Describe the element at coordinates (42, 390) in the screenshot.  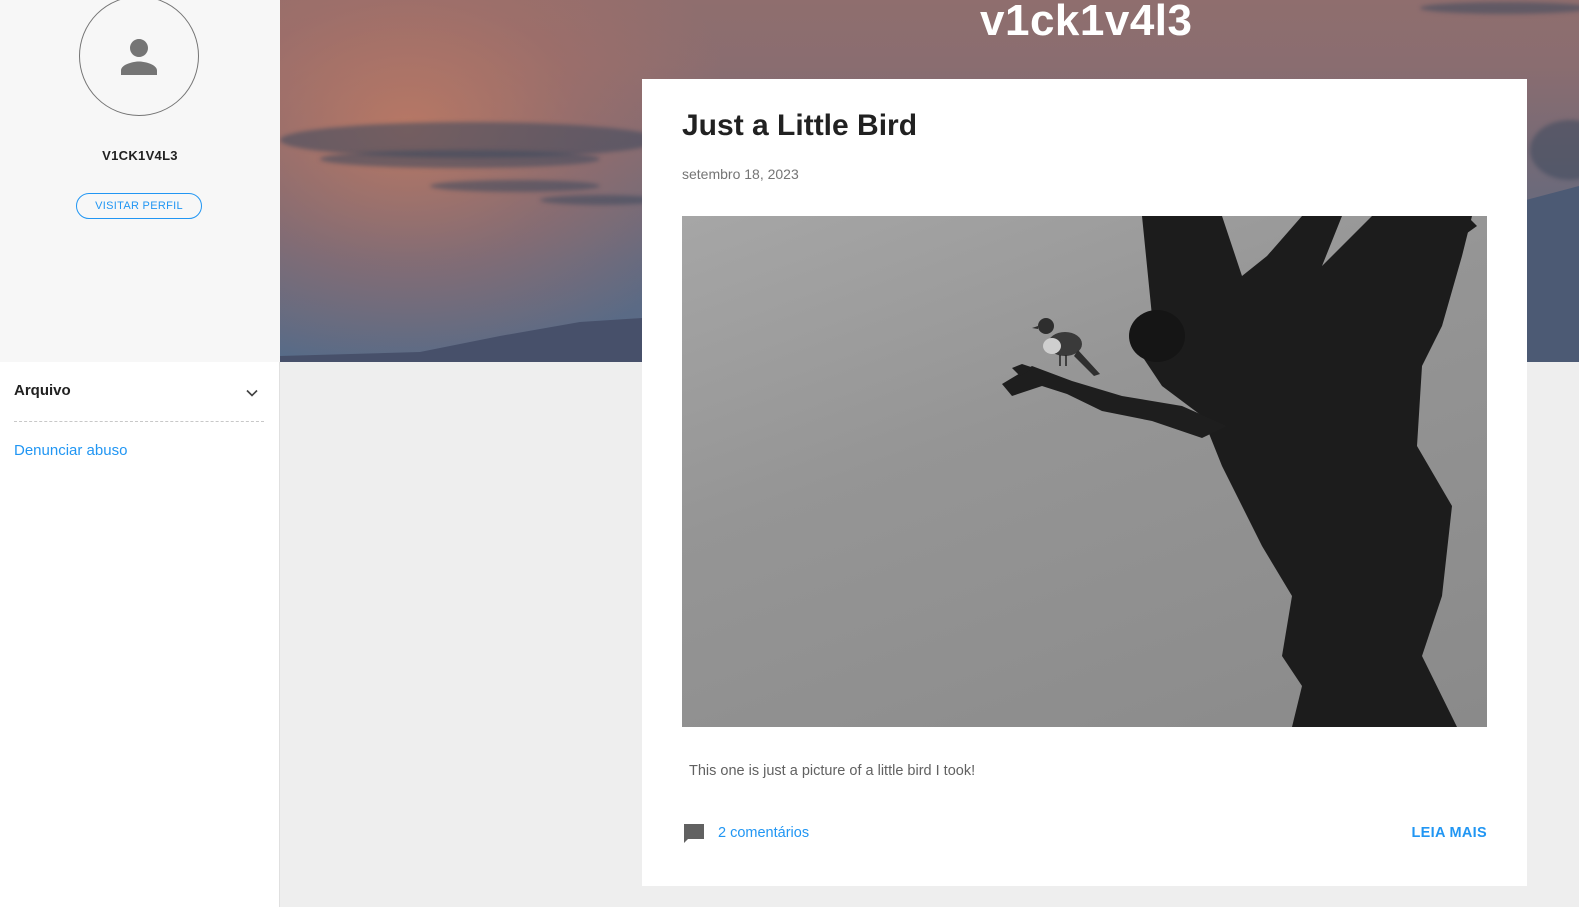
I see `archive-title: Arquivo` at that location.